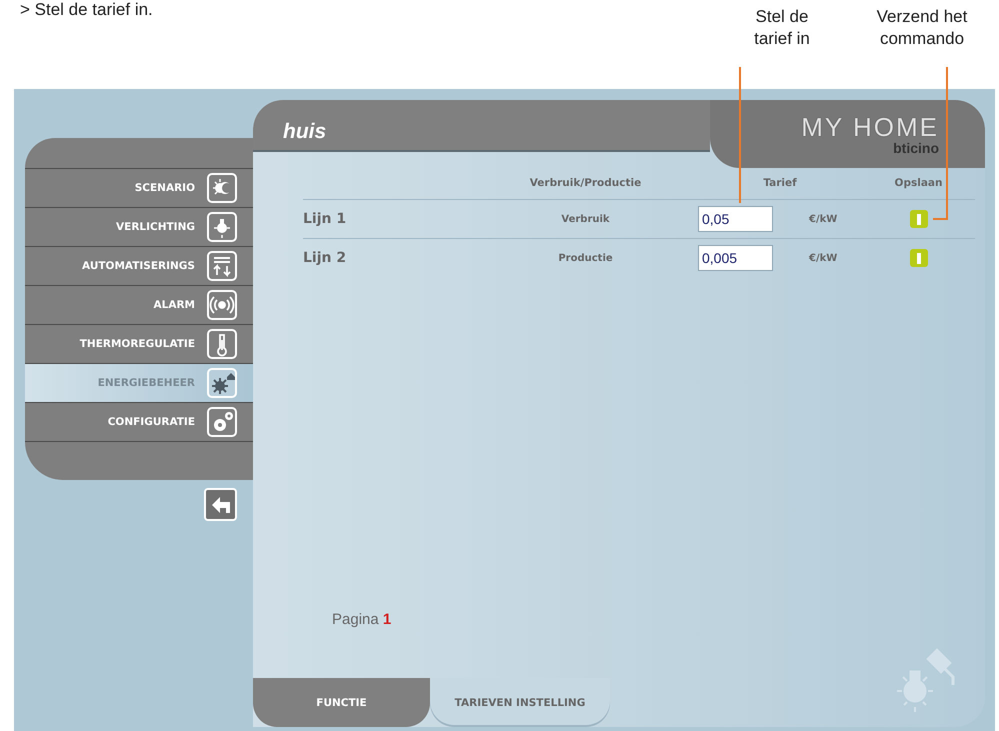 This screenshot has height=731, width=999. I want to click on sidebar-item: AUTOMATISERINGS, so click(139, 266).